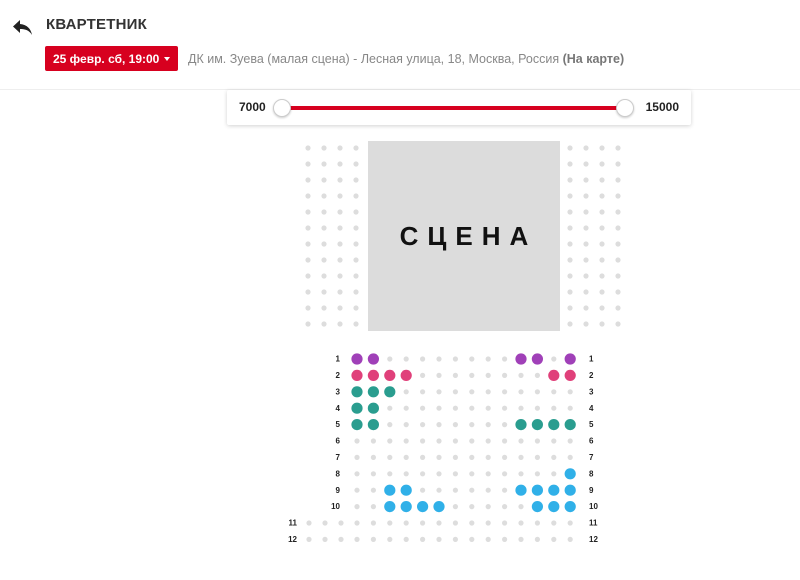 This screenshot has height=580, width=800. I want to click on row-label-left: 11, so click(293, 523).